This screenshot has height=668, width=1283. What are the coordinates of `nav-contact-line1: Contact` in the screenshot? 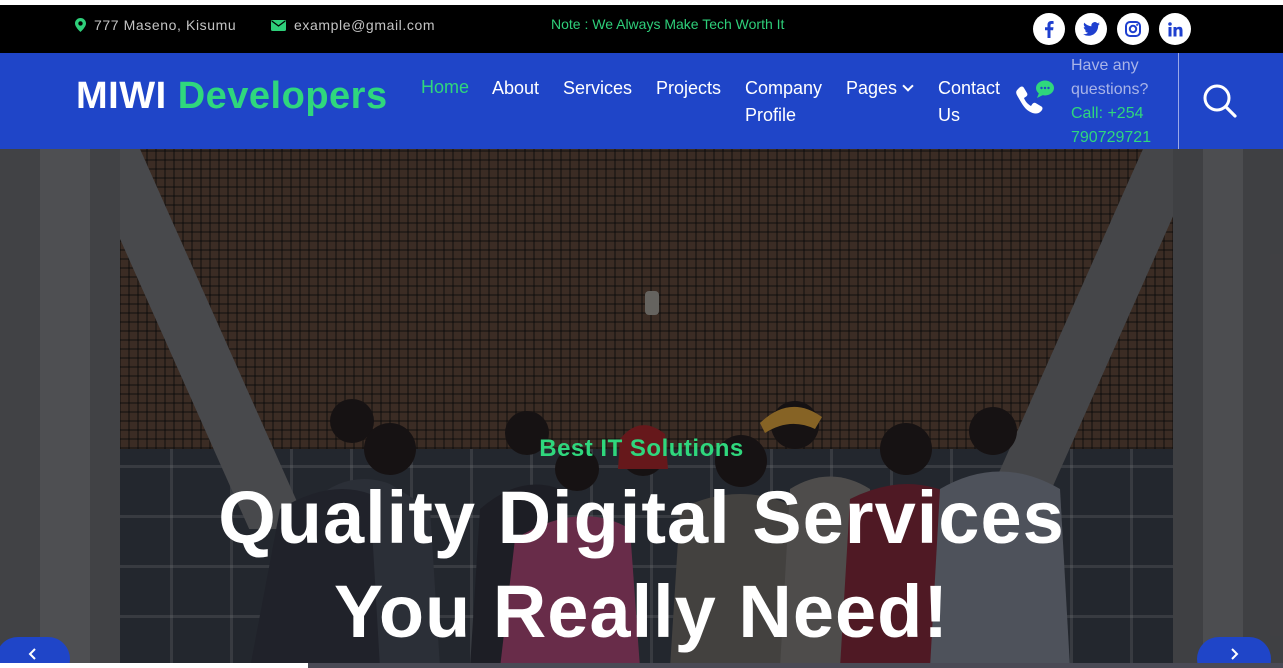 It's located at (969, 88).